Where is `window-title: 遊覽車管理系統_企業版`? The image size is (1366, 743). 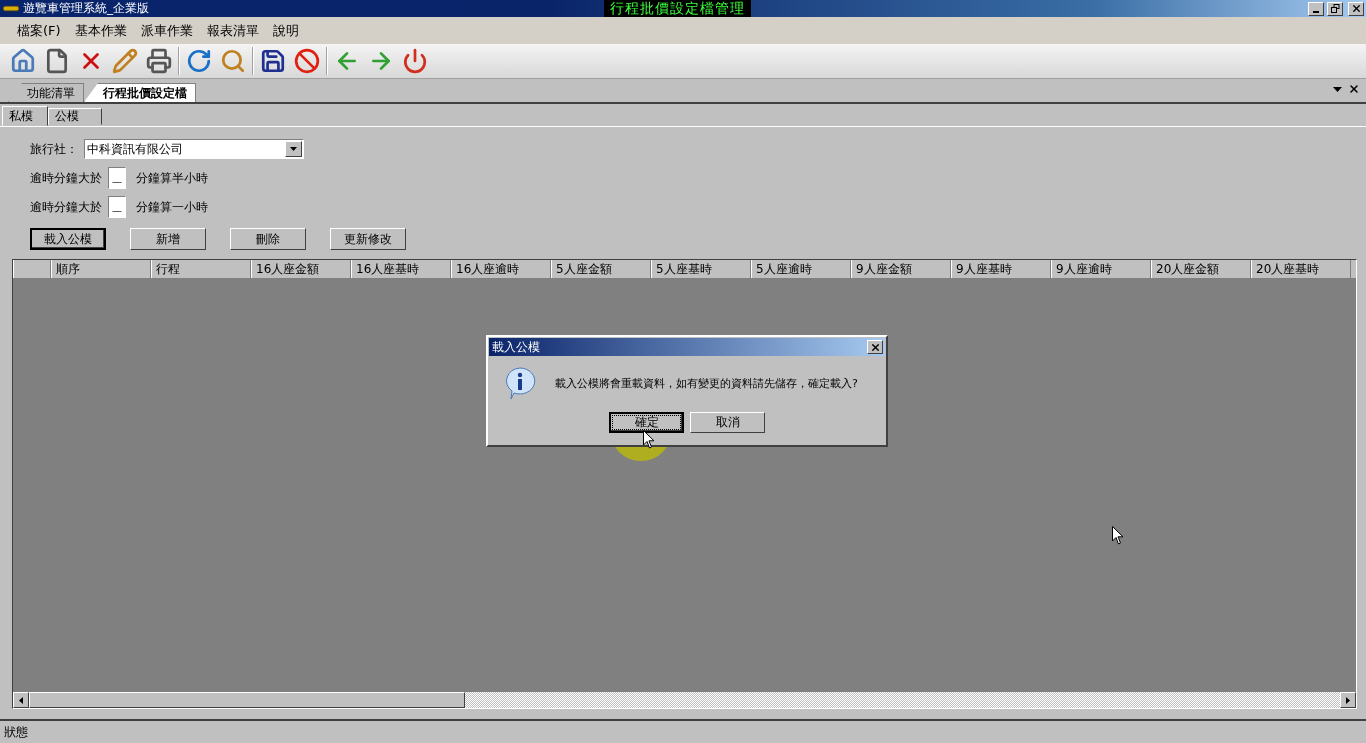
window-title: 遊覽車管理系統_企業版 is located at coordinates (86, 8).